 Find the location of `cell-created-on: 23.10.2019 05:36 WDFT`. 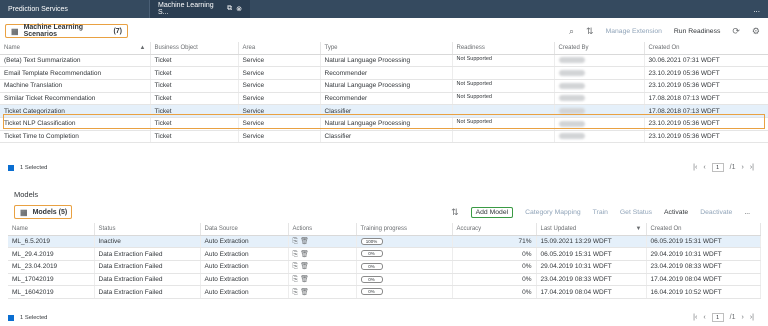

cell-created-on: 23.10.2019 05:36 WDFT is located at coordinates (706, 73).